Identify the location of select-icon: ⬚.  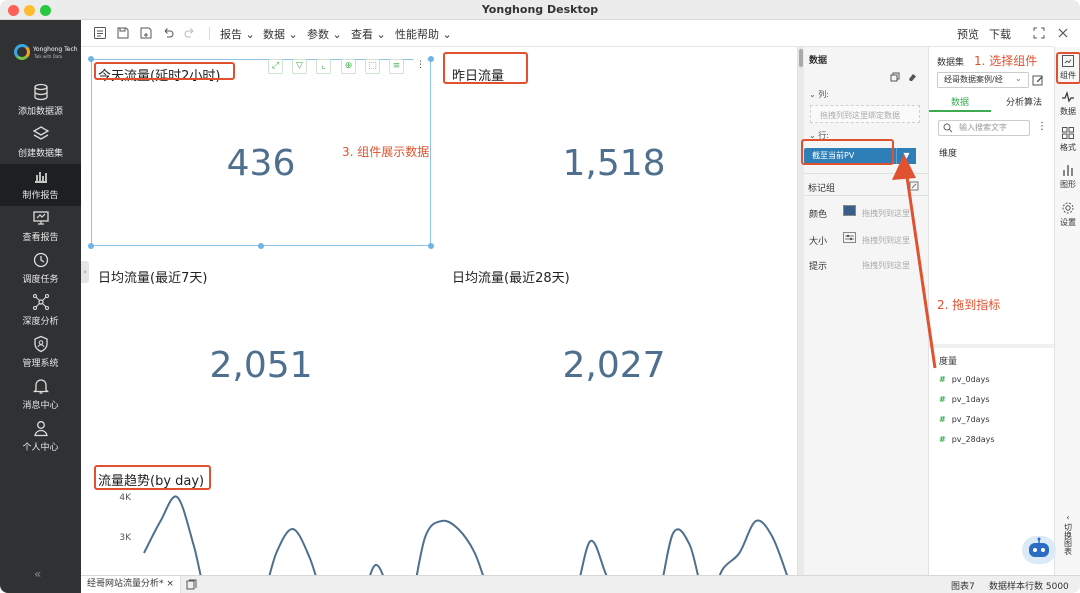
(372, 66).